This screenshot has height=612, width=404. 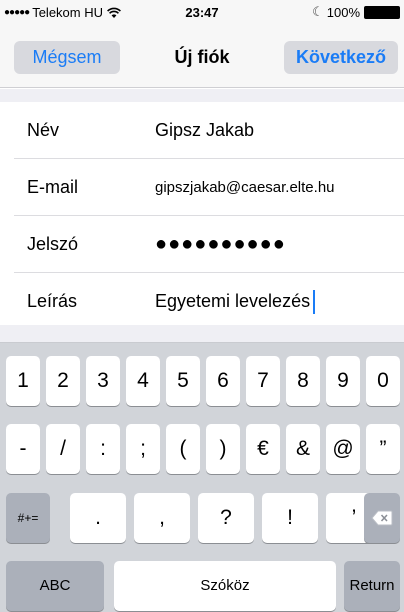 I want to click on key-comma: ,, so click(x=162, y=518).